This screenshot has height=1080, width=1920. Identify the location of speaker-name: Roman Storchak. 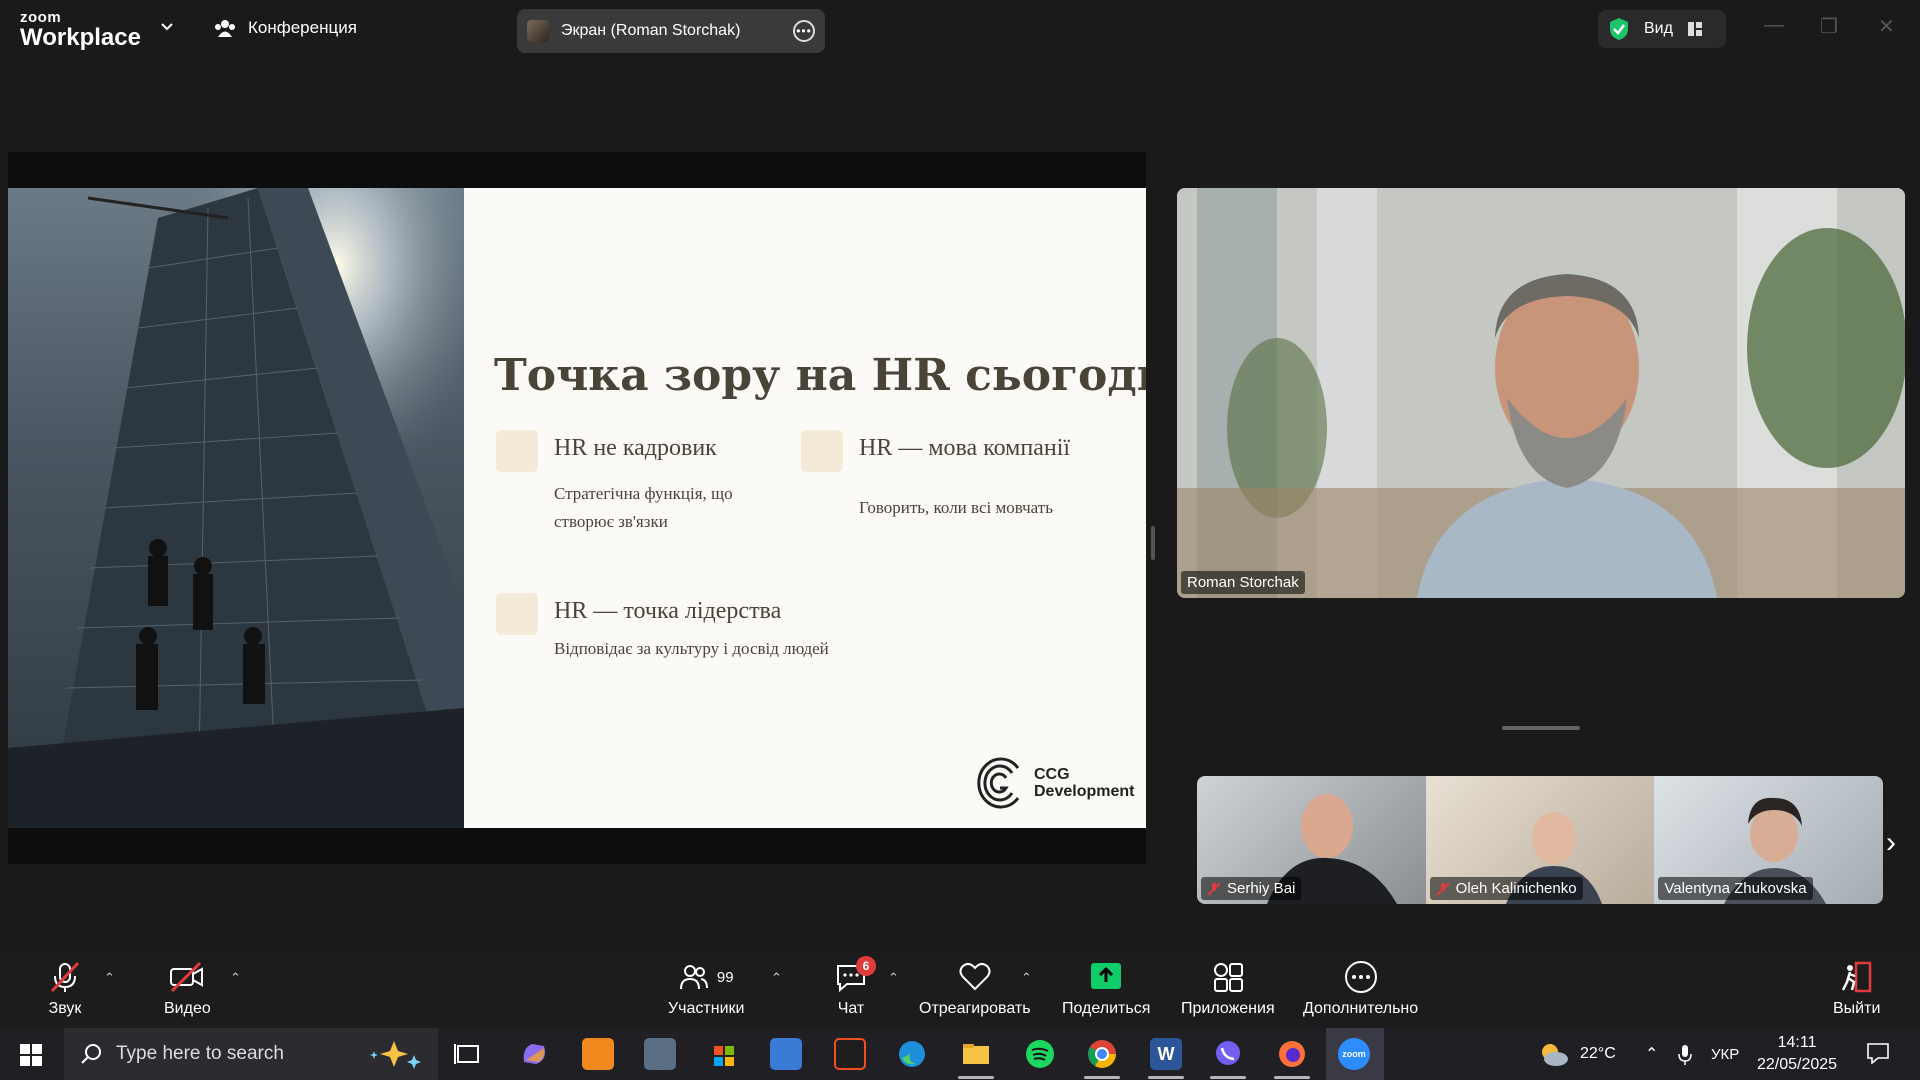
(1243, 582).